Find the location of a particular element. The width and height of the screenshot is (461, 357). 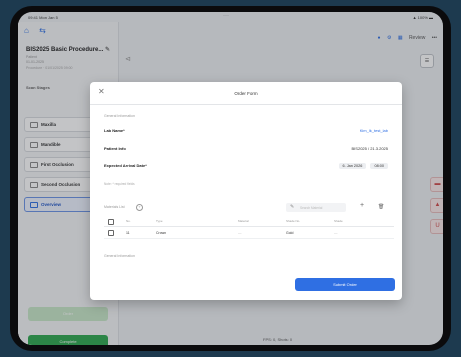

select-all-checkbox is located at coordinates (111, 222).